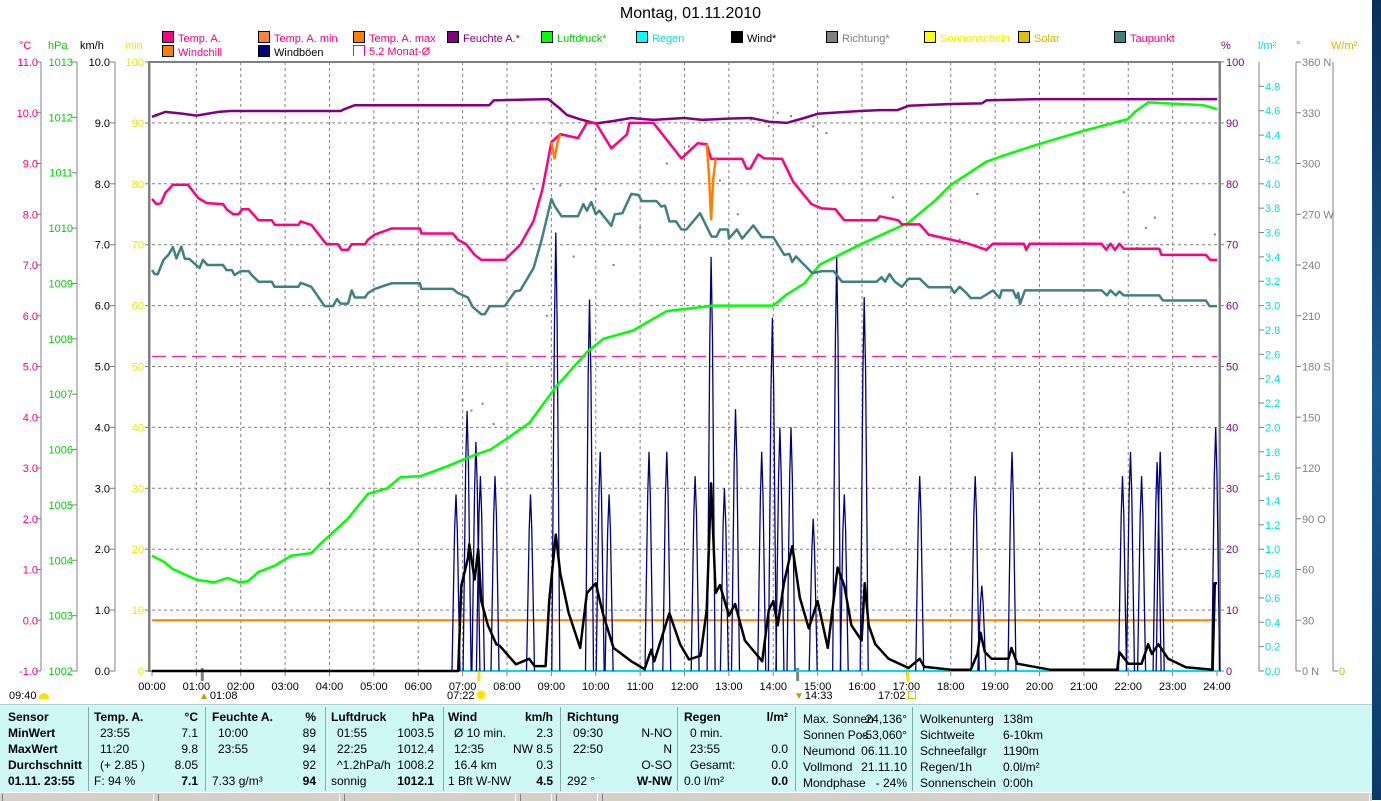  What do you see at coordinates (102, 611) in the screenshot?
I see `axis-kmh-tick-label: 1.0` at bounding box center [102, 611].